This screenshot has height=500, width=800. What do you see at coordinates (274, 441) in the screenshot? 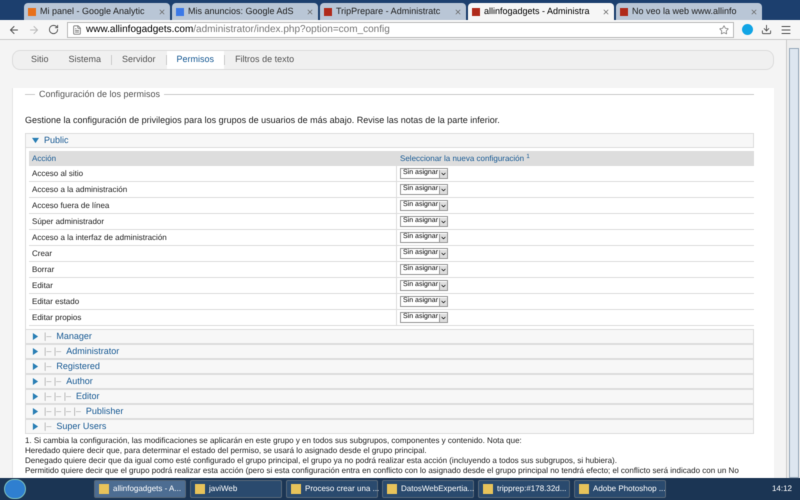
I see `note-text: 1. Si cambia la configuración, las modificaciones se aplicarán en este grupo y en todos sus subgrupos, componentes y contenido. Nota que:` at bounding box center [274, 441].